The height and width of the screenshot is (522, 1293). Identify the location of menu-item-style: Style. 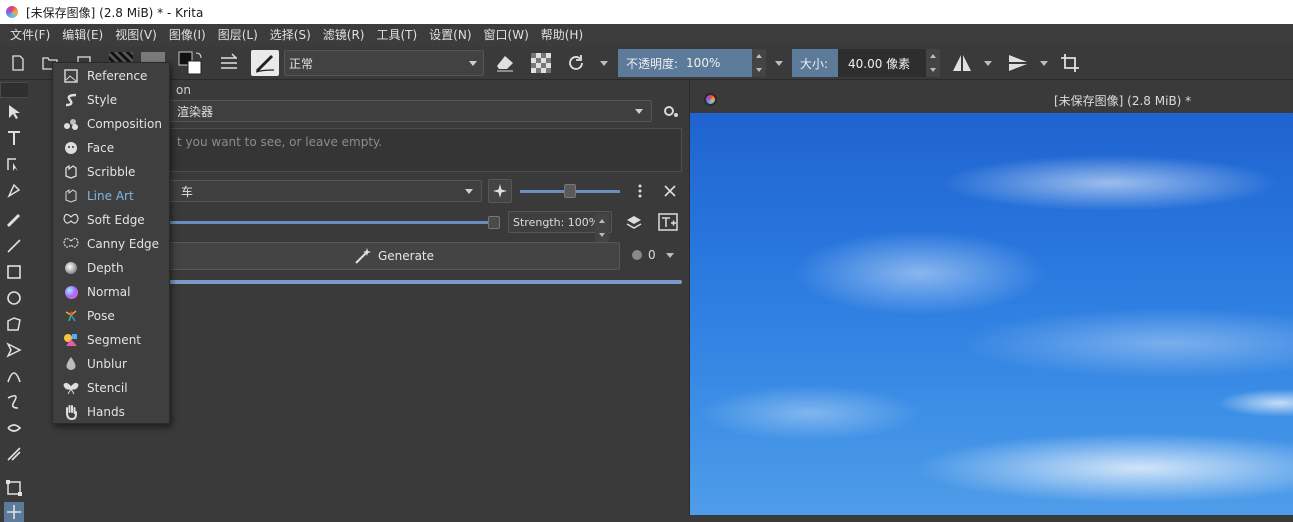
(111, 100).